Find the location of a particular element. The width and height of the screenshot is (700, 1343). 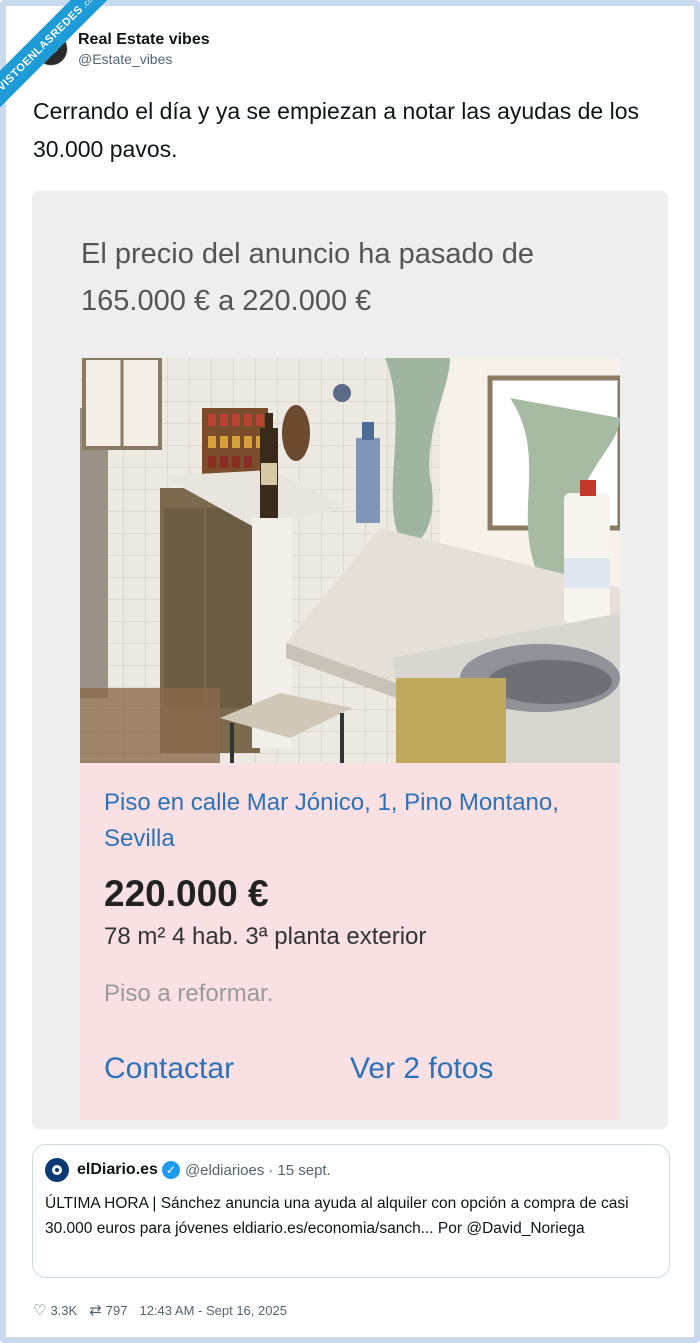

quoted-author-name: elDiario.es is located at coordinates (117, 1170).